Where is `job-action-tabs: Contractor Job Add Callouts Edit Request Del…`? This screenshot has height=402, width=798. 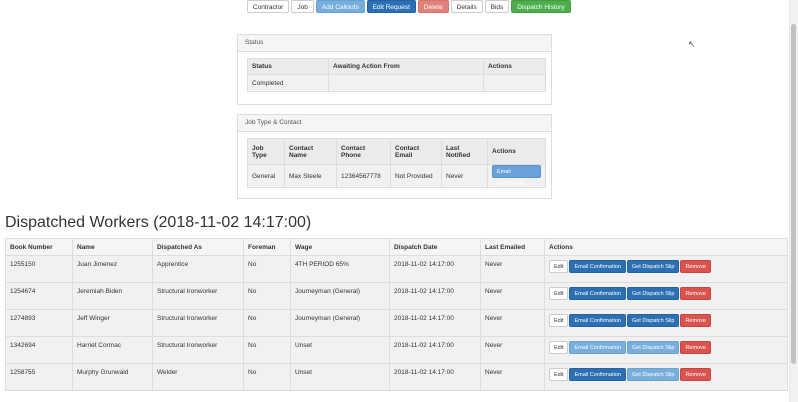
job-action-tabs: Contractor Job Add Callouts Edit Request Del… is located at coordinates (409, 6).